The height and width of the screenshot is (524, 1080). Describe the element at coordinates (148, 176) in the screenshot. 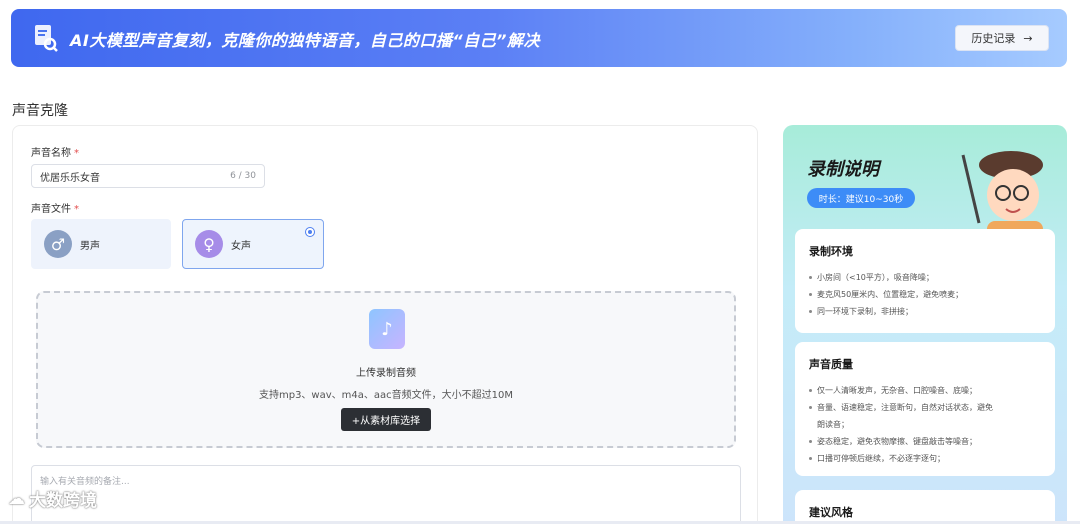

I see `voice-name-input: 优居乐乐女音 6 / 30` at that location.